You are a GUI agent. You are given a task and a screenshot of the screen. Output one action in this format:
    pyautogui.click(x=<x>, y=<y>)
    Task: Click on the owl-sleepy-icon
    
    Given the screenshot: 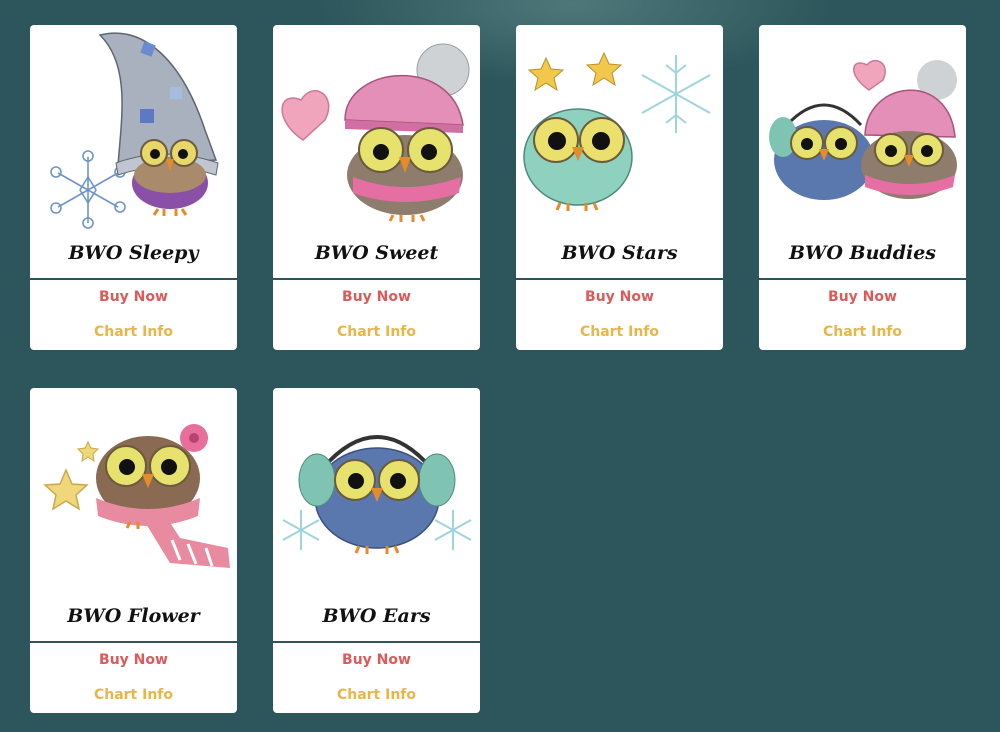 What is the action you would take?
    pyautogui.click(x=134, y=130)
    